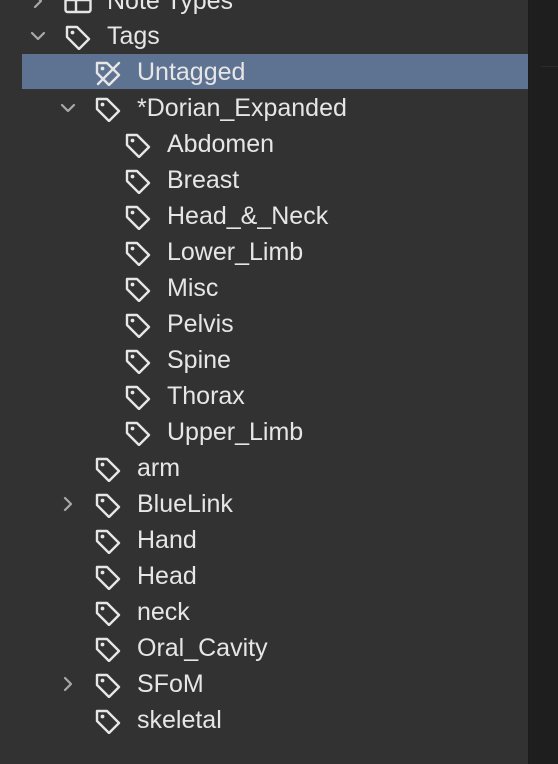 This screenshot has width=558, height=764. Describe the element at coordinates (264, 468) in the screenshot. I see `sidebar-item-tag: arm` at that location.